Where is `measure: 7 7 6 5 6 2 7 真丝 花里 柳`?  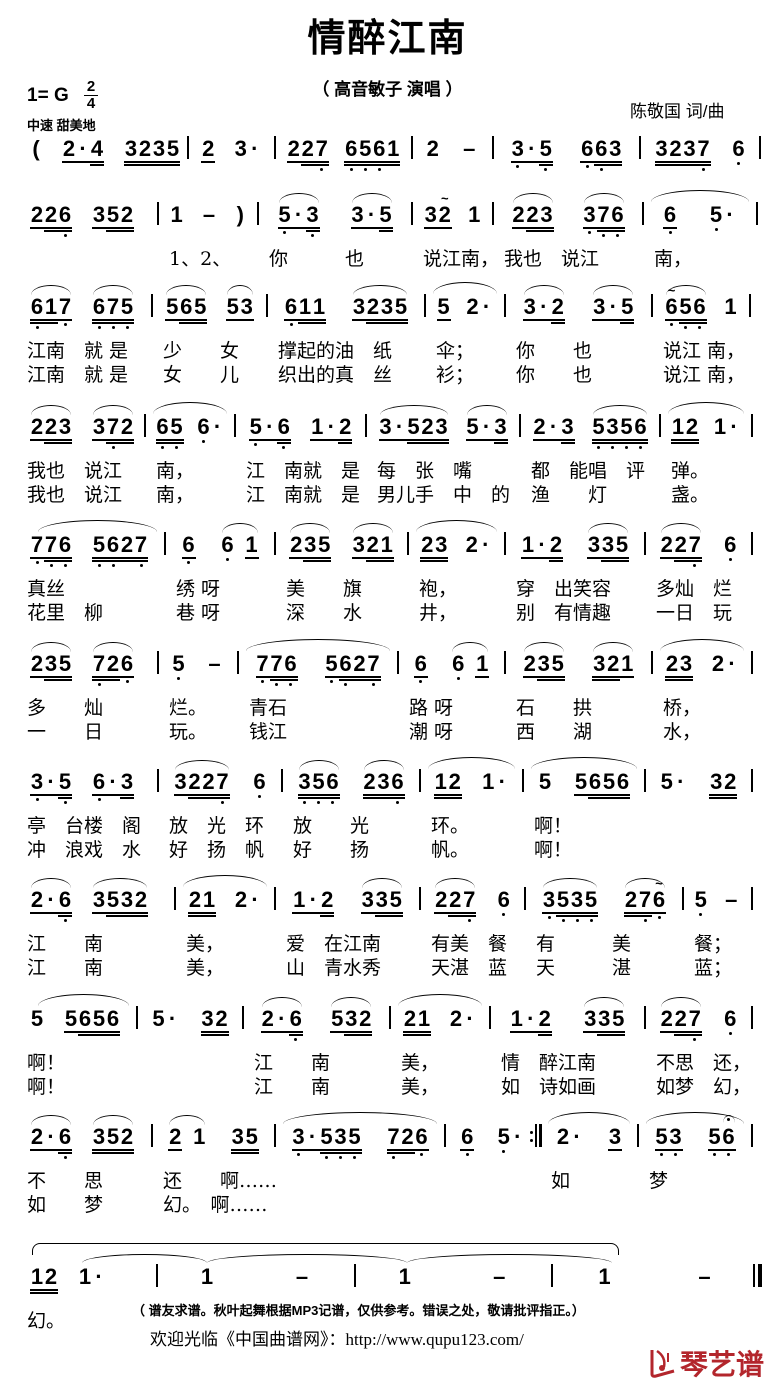
measure: 7 7 6 5 6 2 7 真丝 花里 柳 is located at coordinates (96, 574).